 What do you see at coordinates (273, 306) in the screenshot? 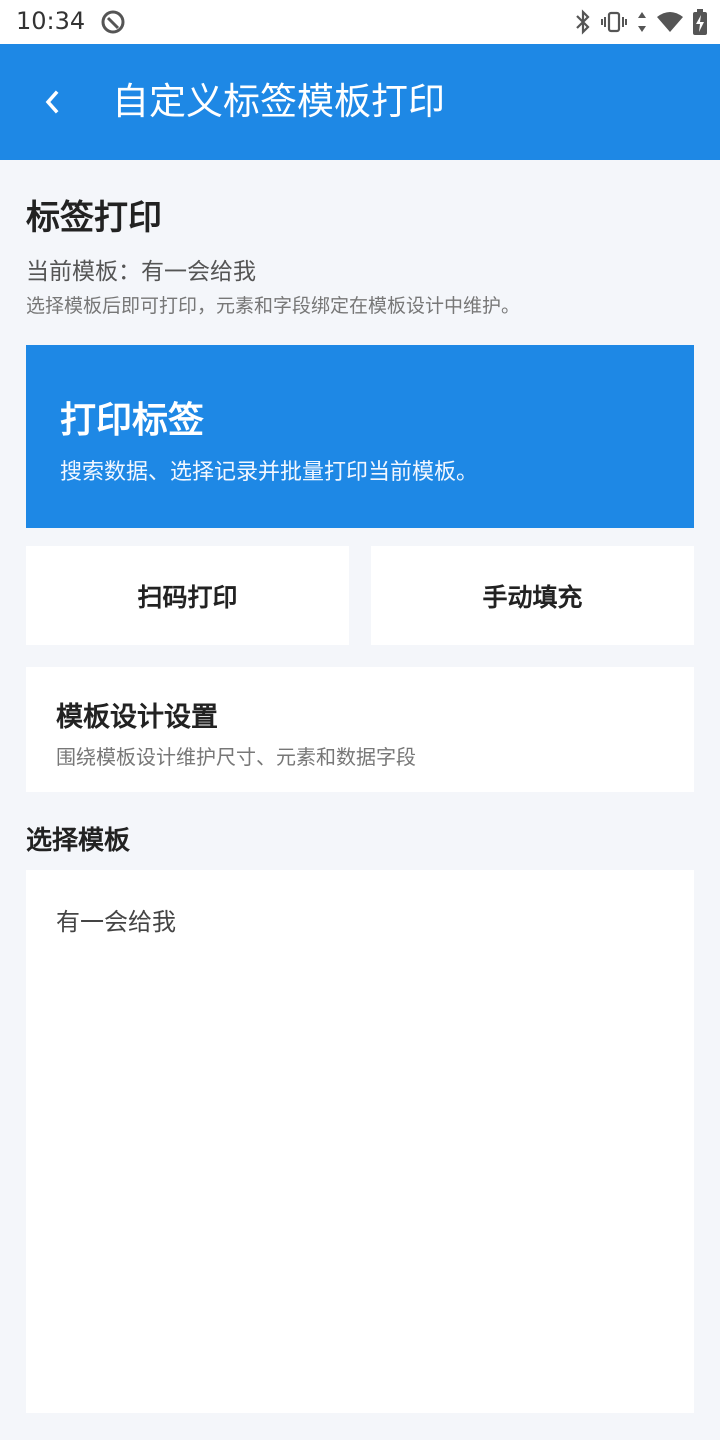
I see `hint-text: 选择模板后即可打印，元素和字段绑定在模板设计中维护。` at bounding box center [273, 306].